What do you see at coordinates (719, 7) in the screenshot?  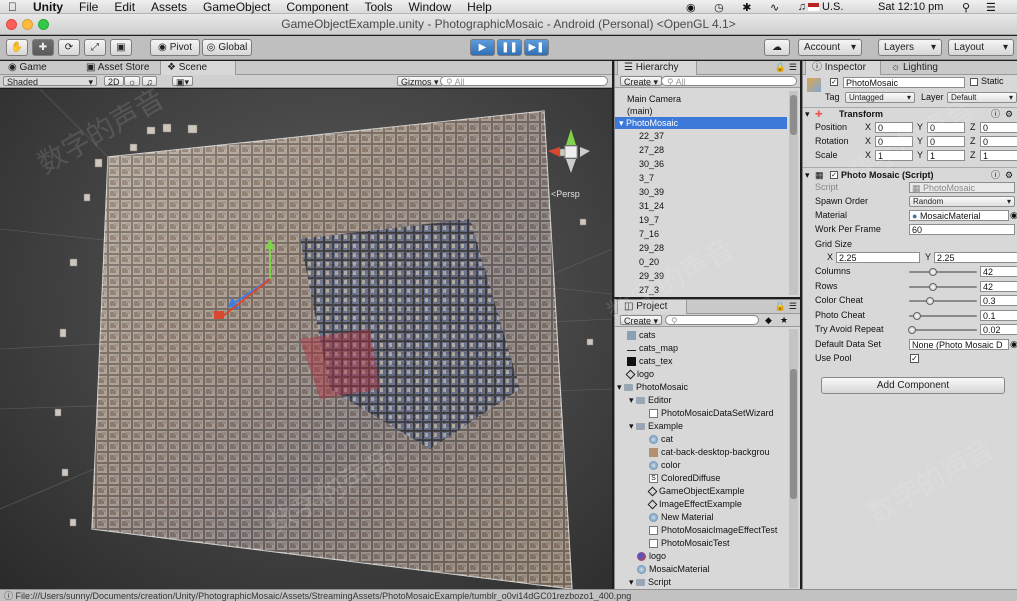 I see `clock-icon: ◷` at bounding box center [719, 7].